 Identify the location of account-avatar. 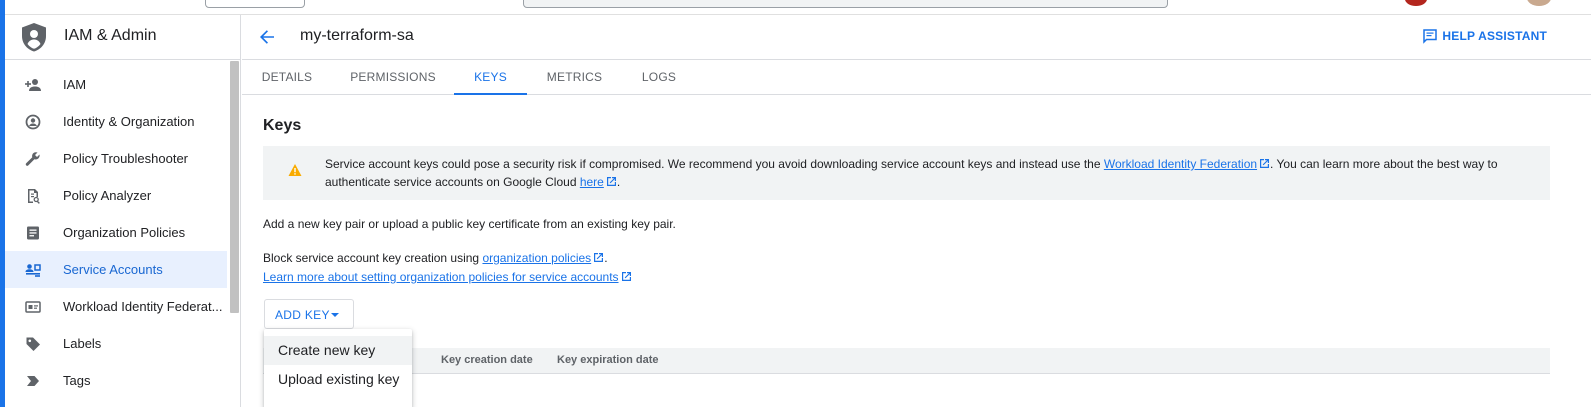
(1539, 3).